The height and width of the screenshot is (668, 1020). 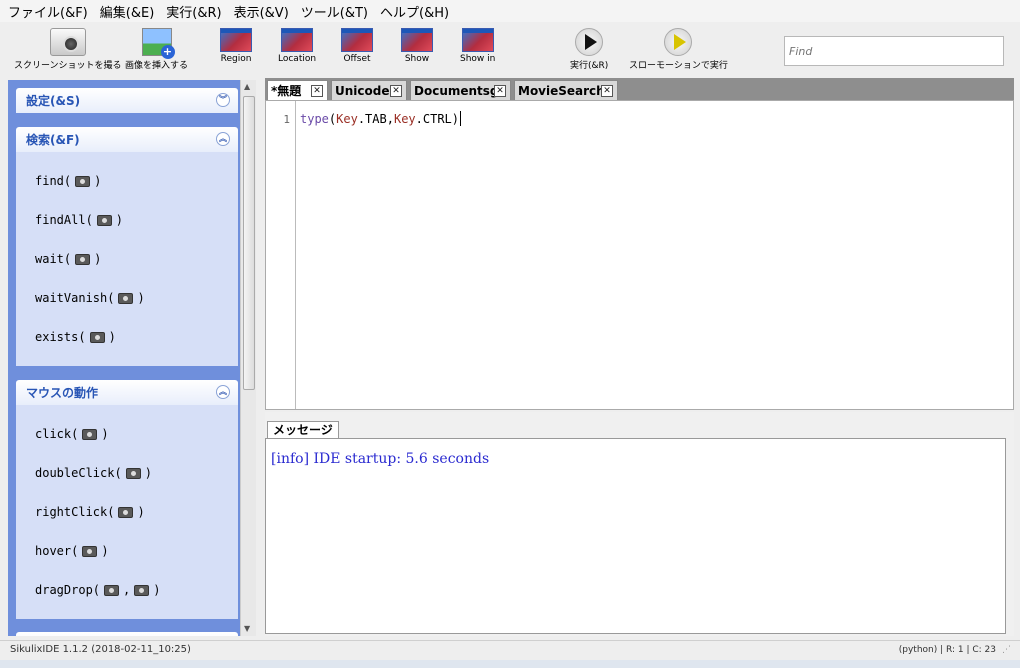 I want to click on tab-documentsg: Documentsg ✕, so click(x=460, y=90).